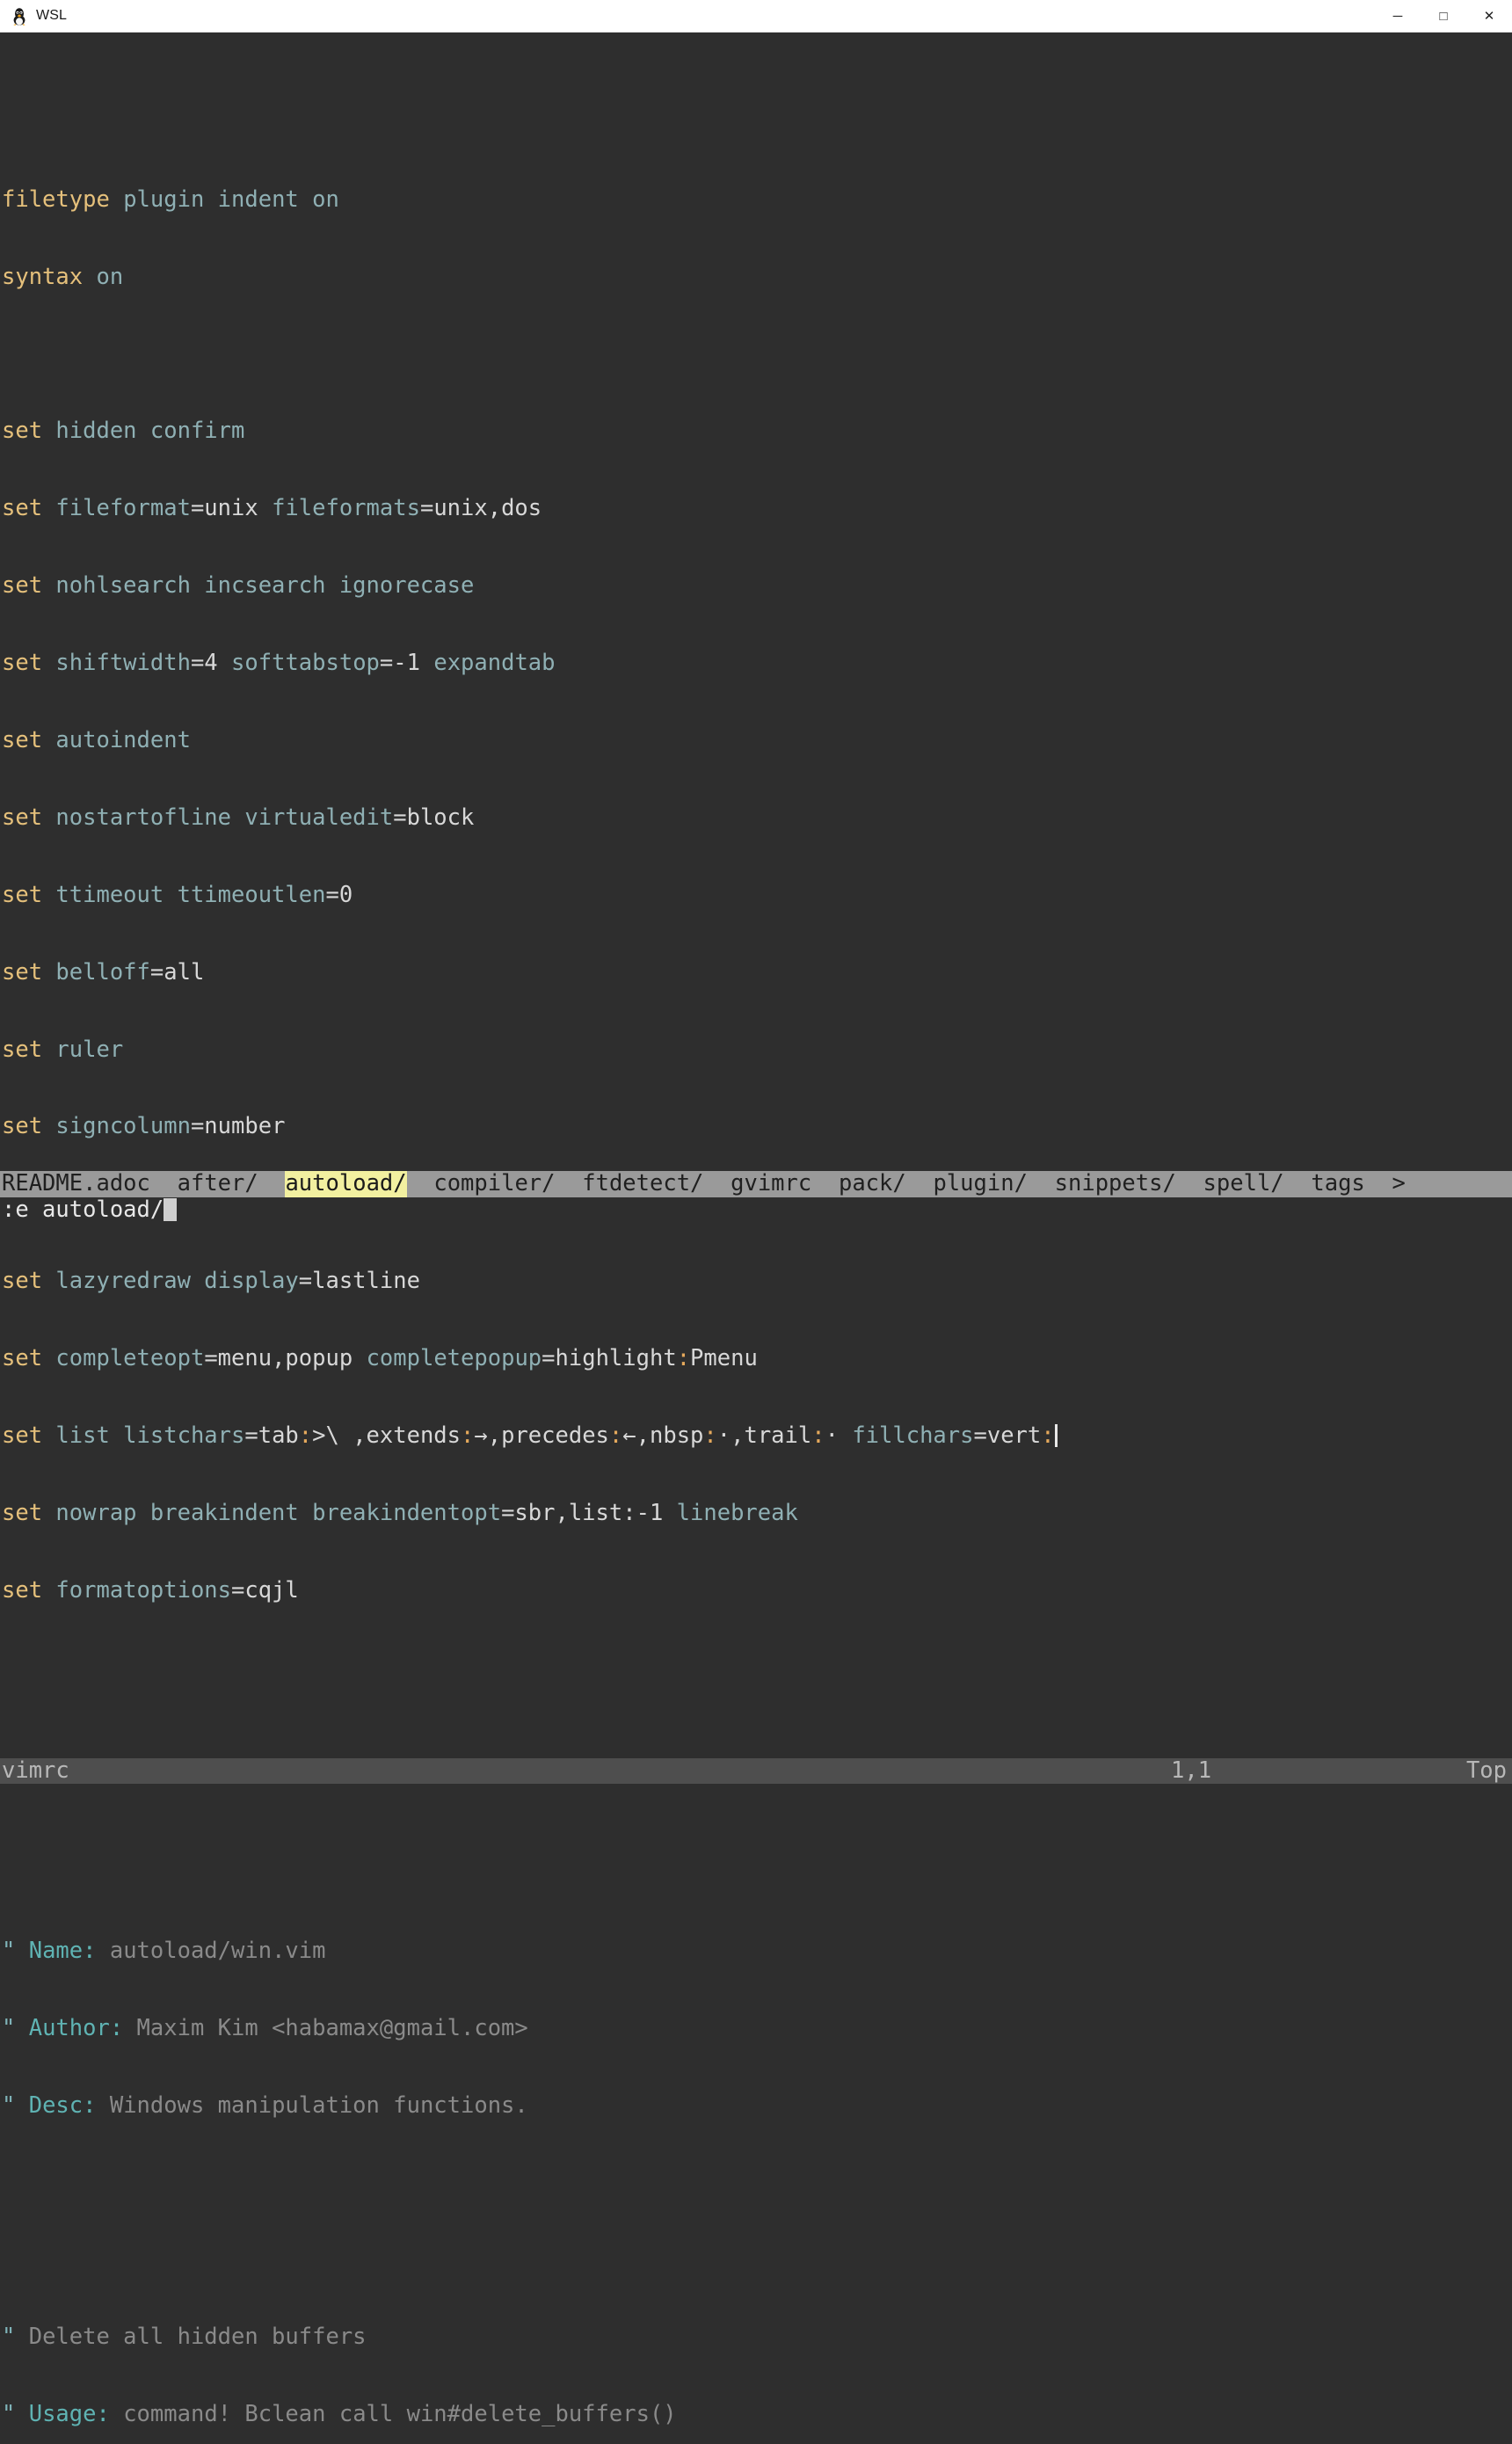  What do you see at coordinates (756, 1210) in the screenshot?
I see `vim-command-line: :e autoload/` at bounding box center [756, 1210].